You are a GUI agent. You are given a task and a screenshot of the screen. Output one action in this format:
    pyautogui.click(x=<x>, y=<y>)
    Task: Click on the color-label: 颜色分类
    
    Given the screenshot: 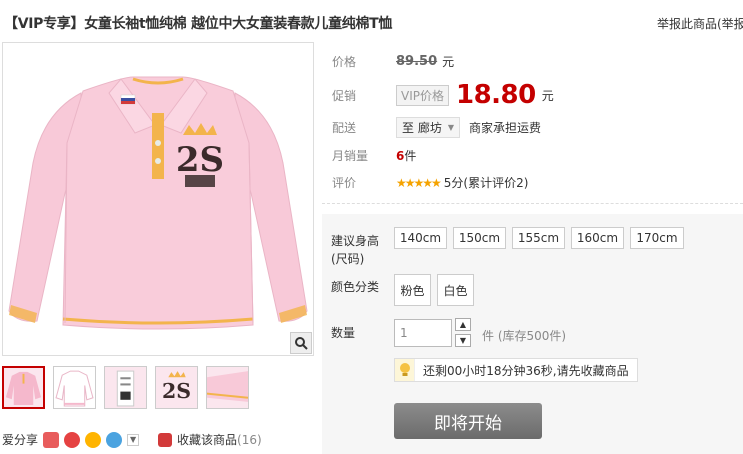 What is the action you would take?
    pyautogui.click(x=355, y=287)
    